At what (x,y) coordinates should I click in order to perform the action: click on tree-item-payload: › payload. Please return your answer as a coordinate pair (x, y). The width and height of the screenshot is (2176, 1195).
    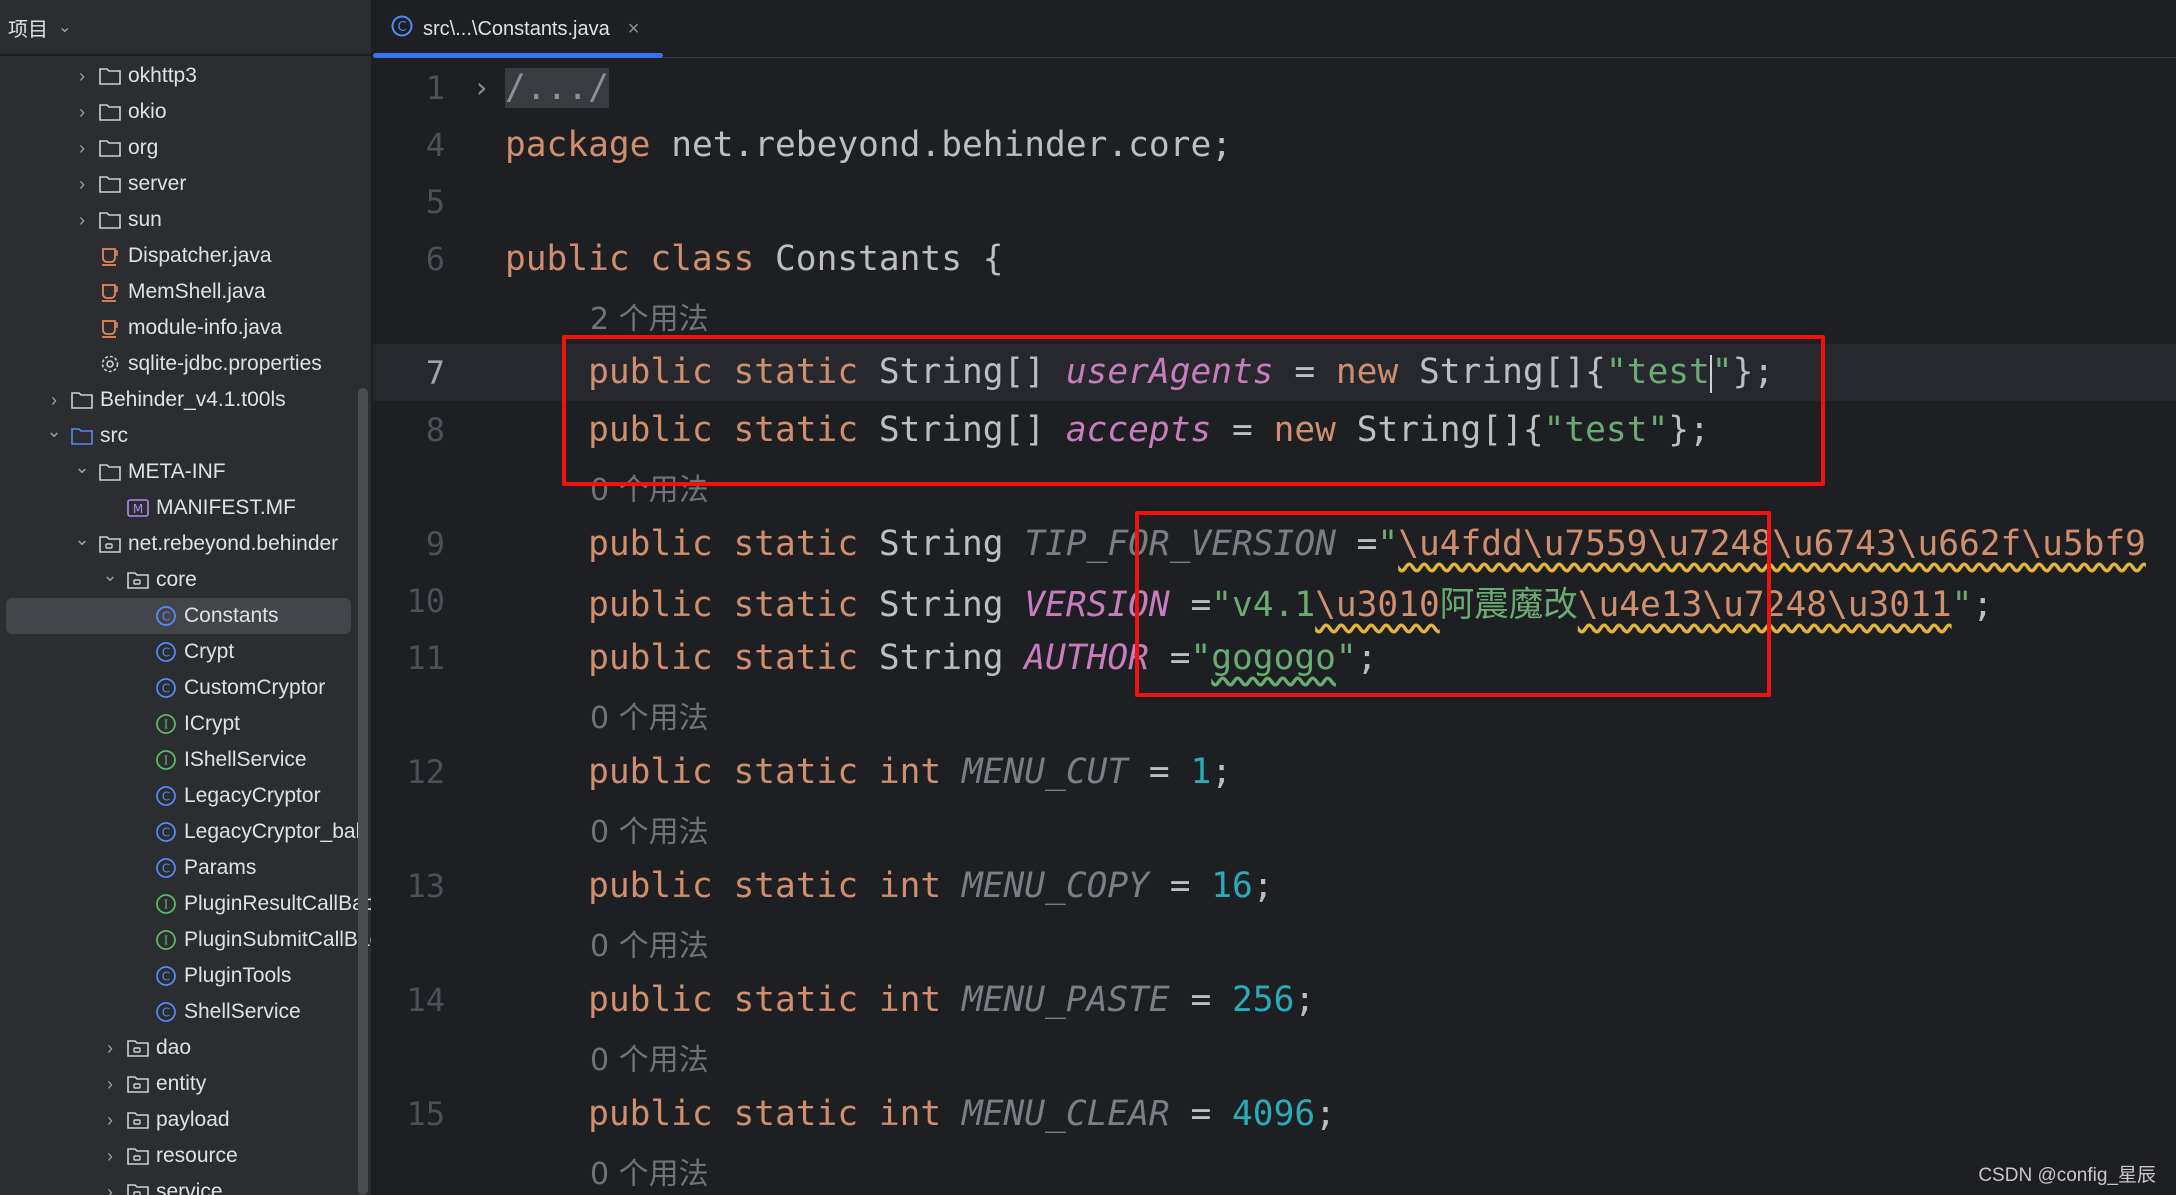
    Looking at the image, I should click on (178, 1120).